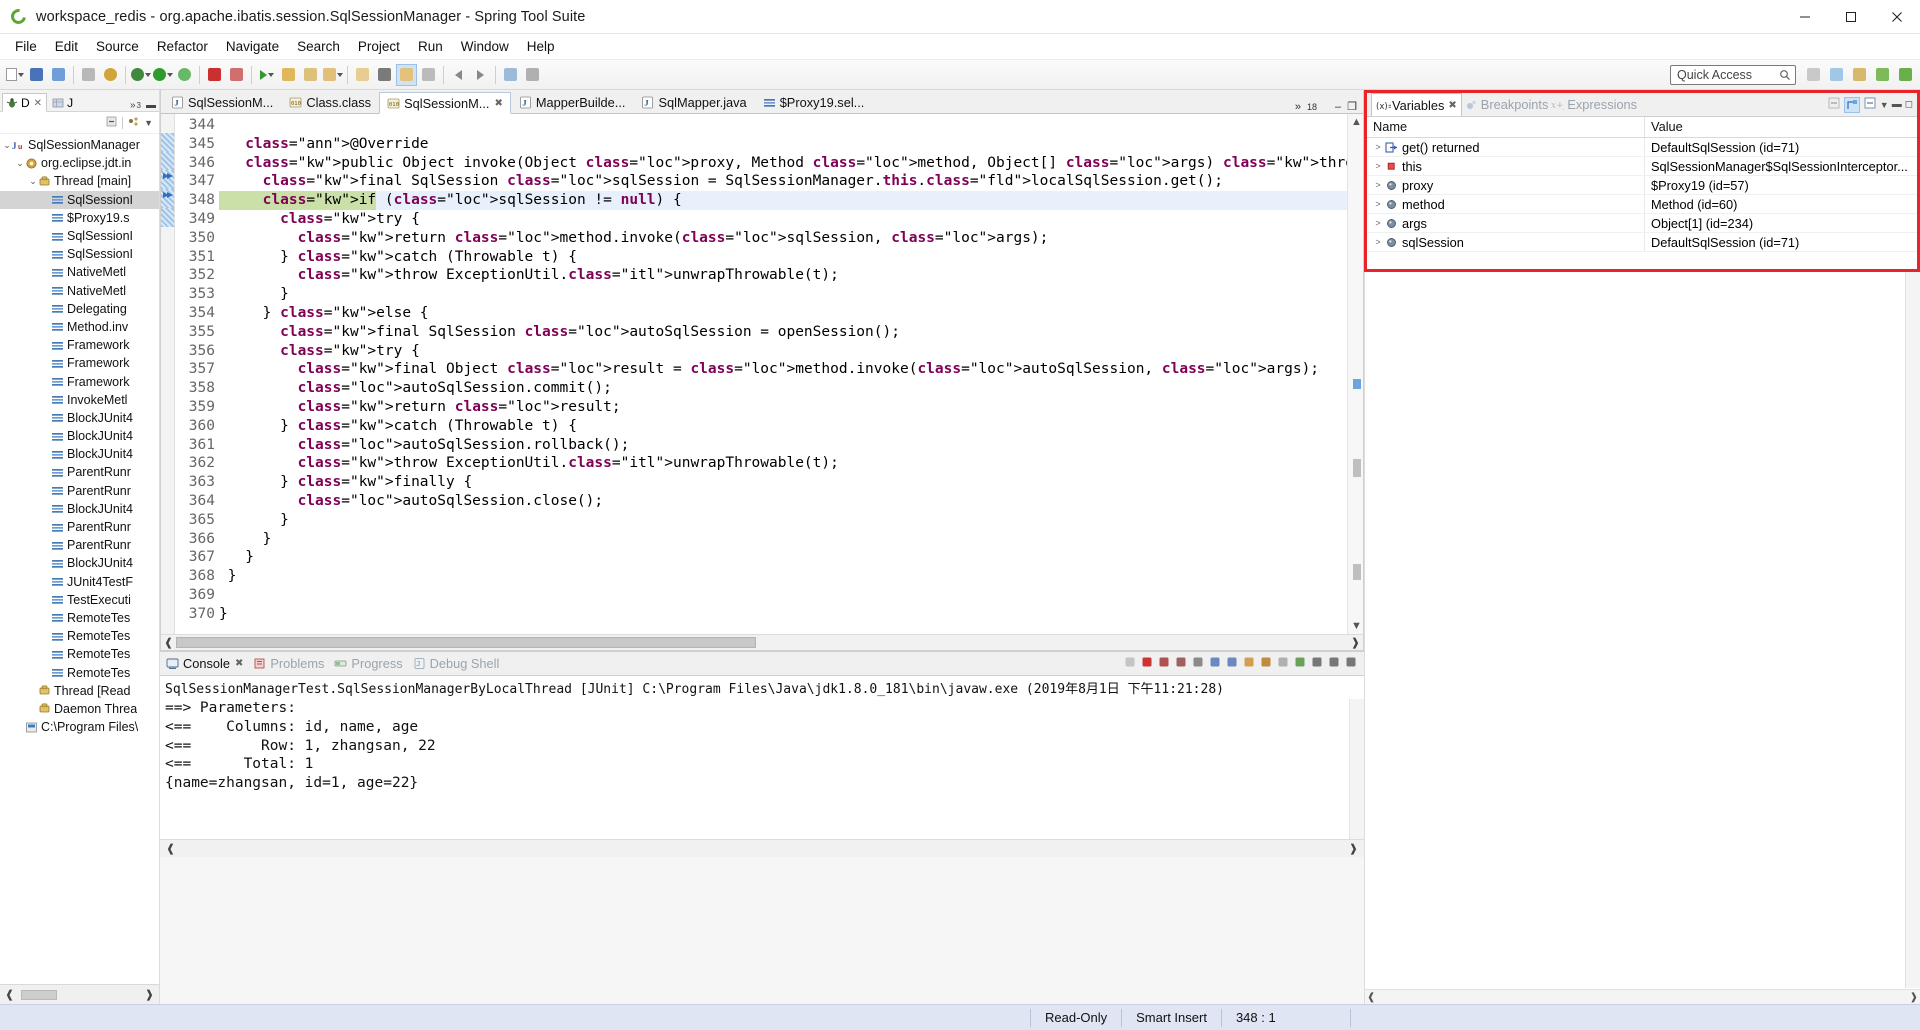 This screenshot has height=1030, width=1920. What do you see at coordinates (384, 75) in the screenshot?
I see `pin-button` at bounding box center [384, 75].